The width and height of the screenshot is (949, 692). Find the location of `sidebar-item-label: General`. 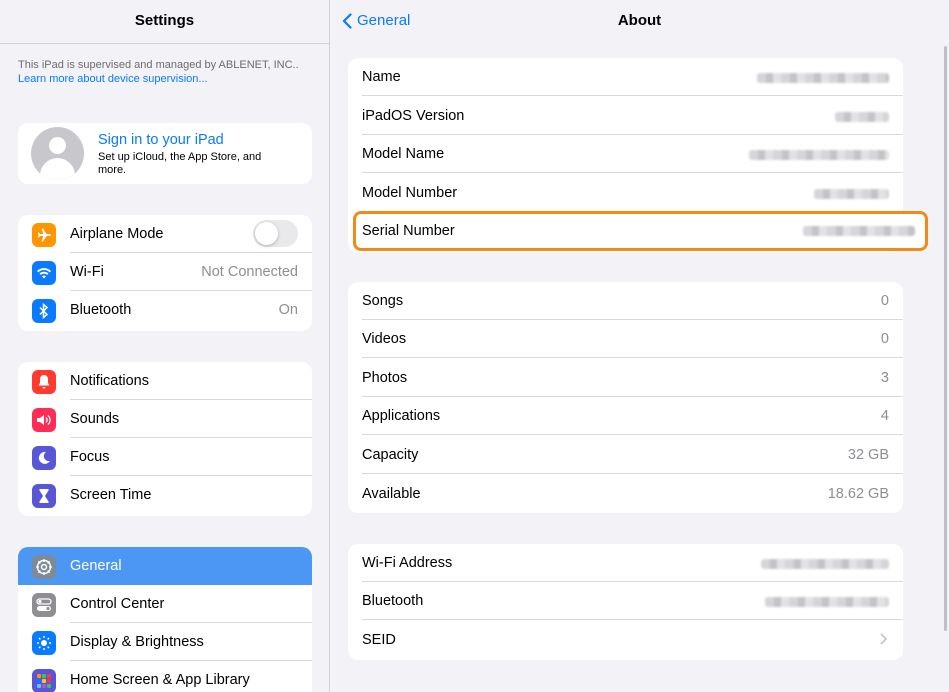

sidebar-item-label: General is located at coordinates (96, 566).